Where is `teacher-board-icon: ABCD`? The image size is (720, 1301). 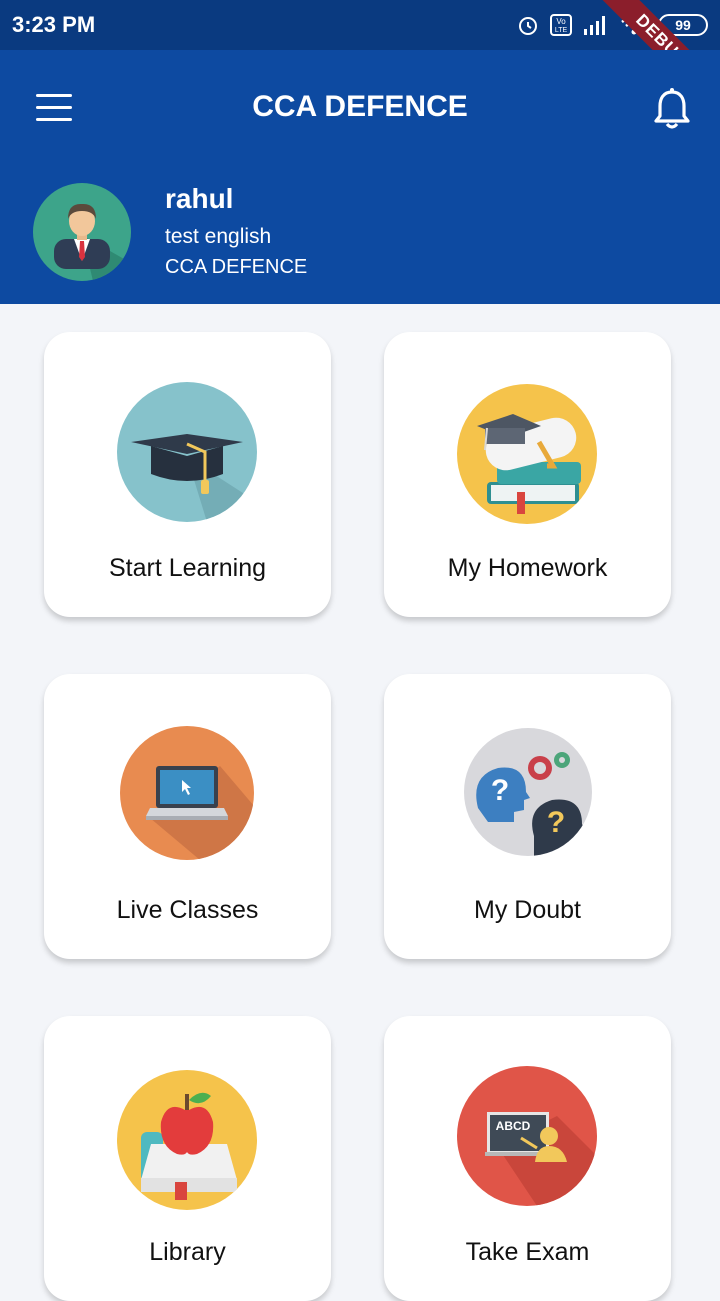 teacher-board-icon: ABCD is located at coordinates (527, 1136).